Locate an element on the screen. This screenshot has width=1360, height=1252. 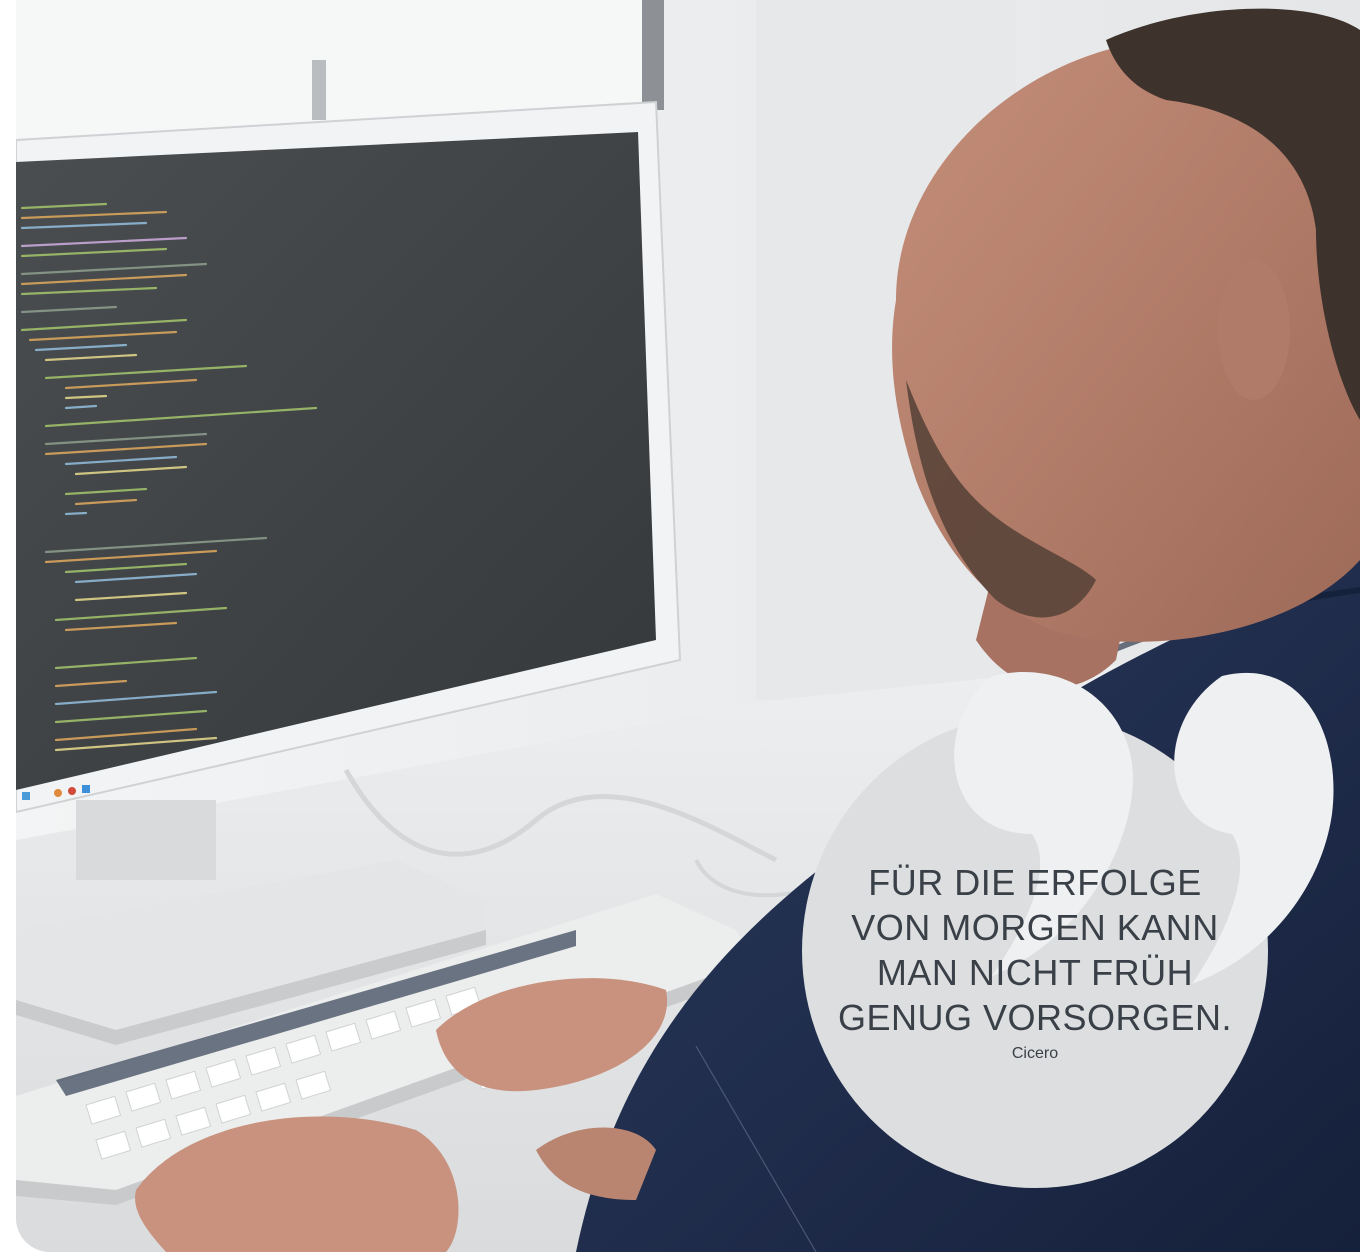
quote-line-4: GENUG VORSORGEN. is located at coordinates (1035, 1017).